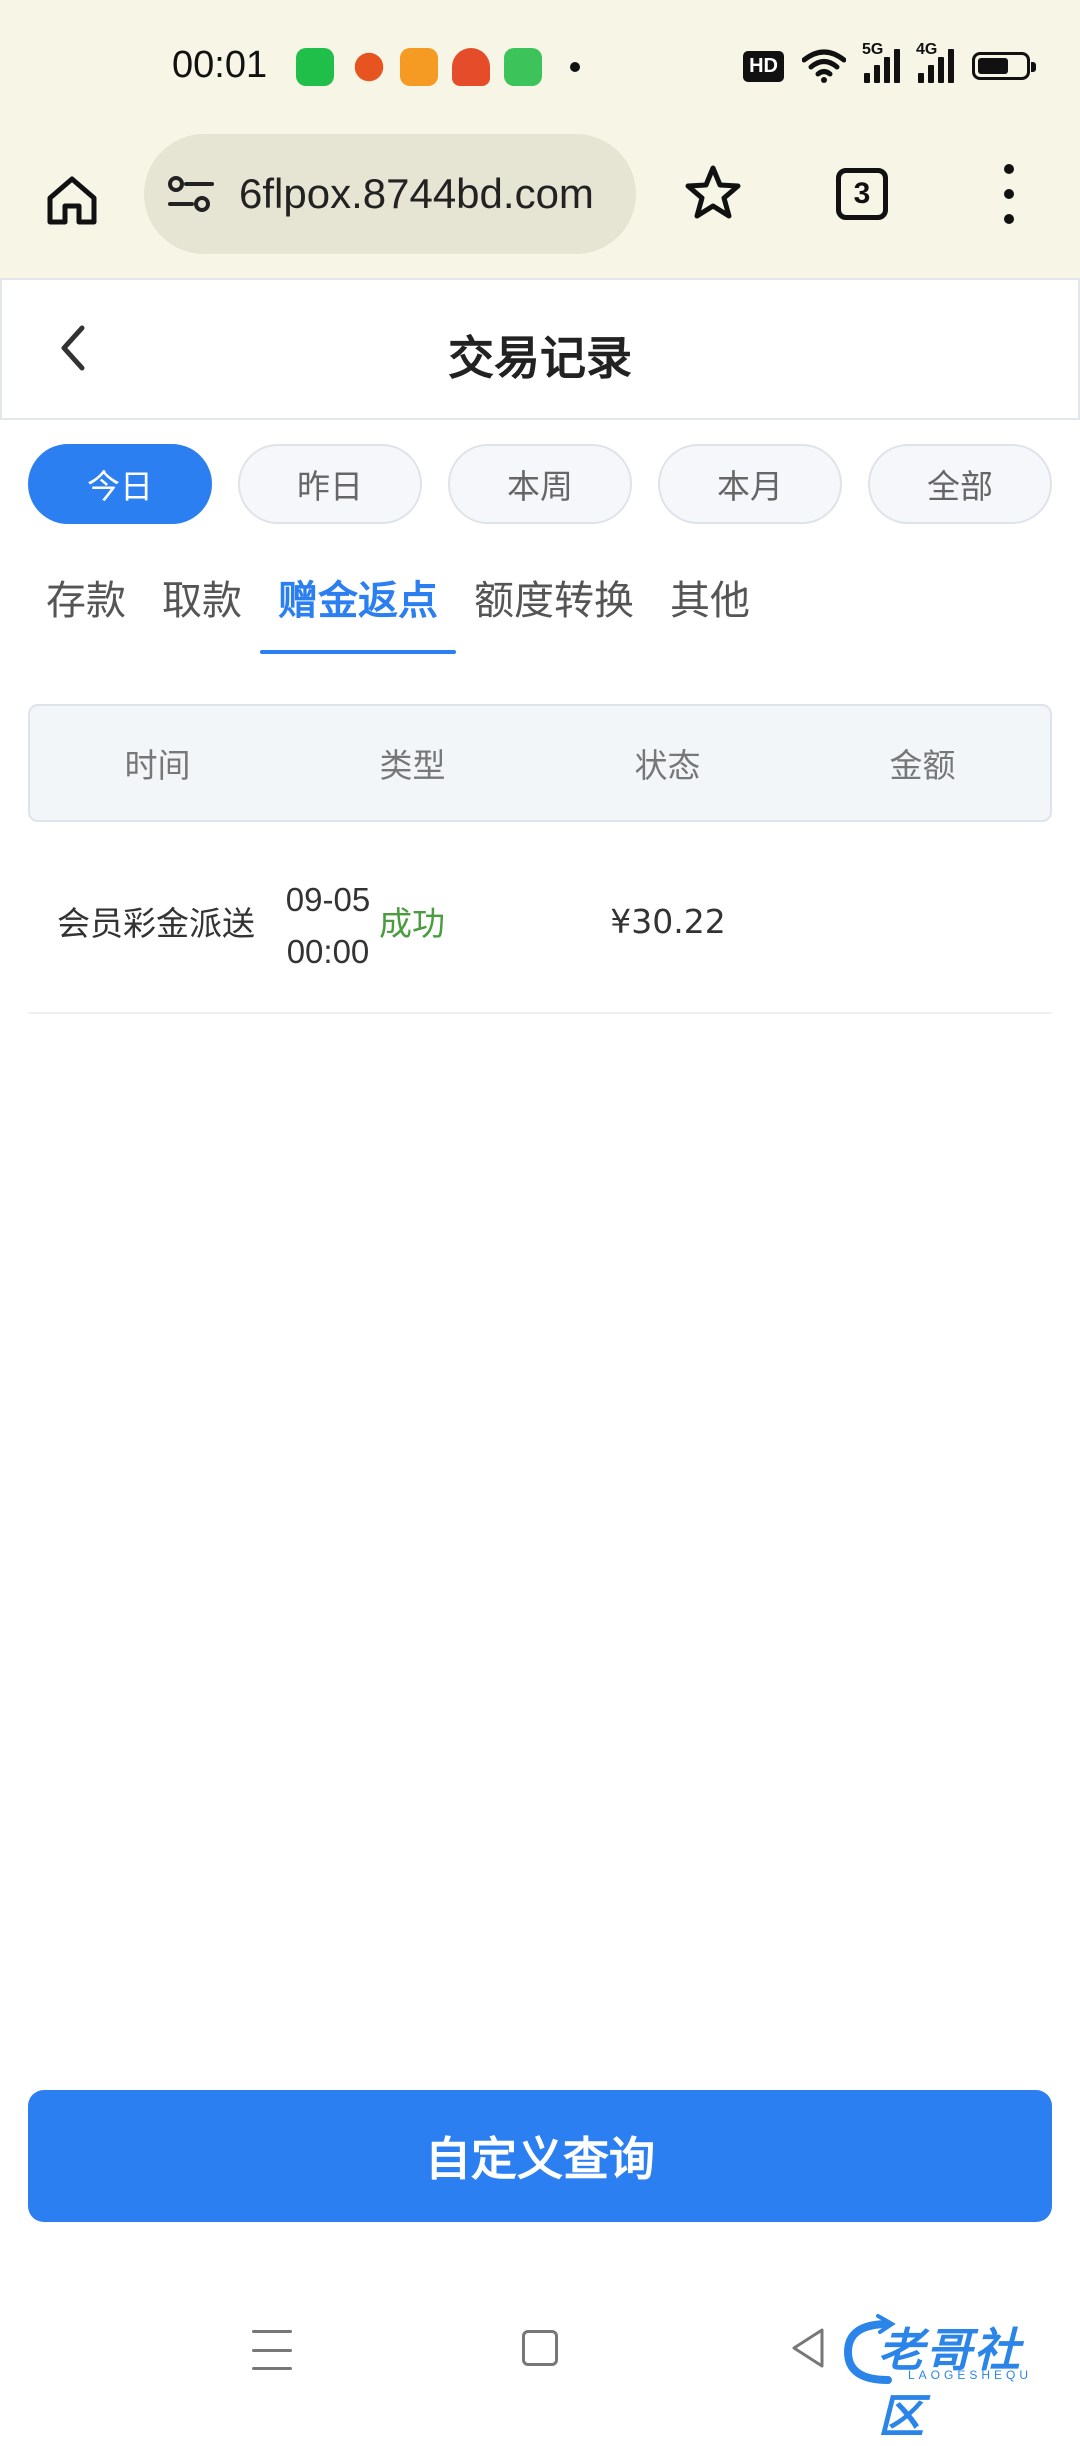  What do you see at coordinates (808, 2348) in the screenshot?
I see `nav-back-button` at bounding box center [808, 2348].